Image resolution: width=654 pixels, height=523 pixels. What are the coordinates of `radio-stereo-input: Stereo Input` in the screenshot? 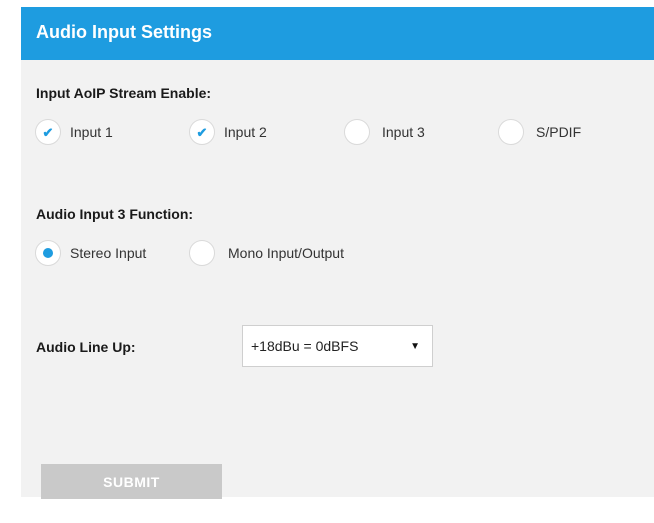 It's located at (90, 253).